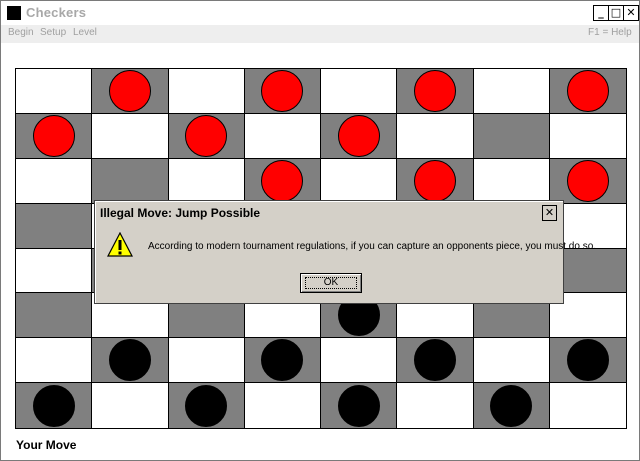  What do you see at coordinates (46, 445) in the screenshot?
I see `status-text: Your Move` at bounding box center [46, 445].